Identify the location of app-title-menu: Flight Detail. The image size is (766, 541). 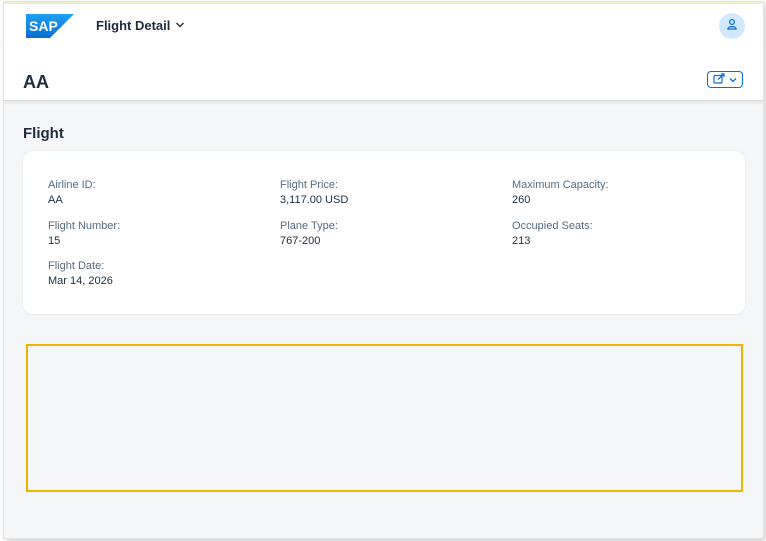
(140, 25).